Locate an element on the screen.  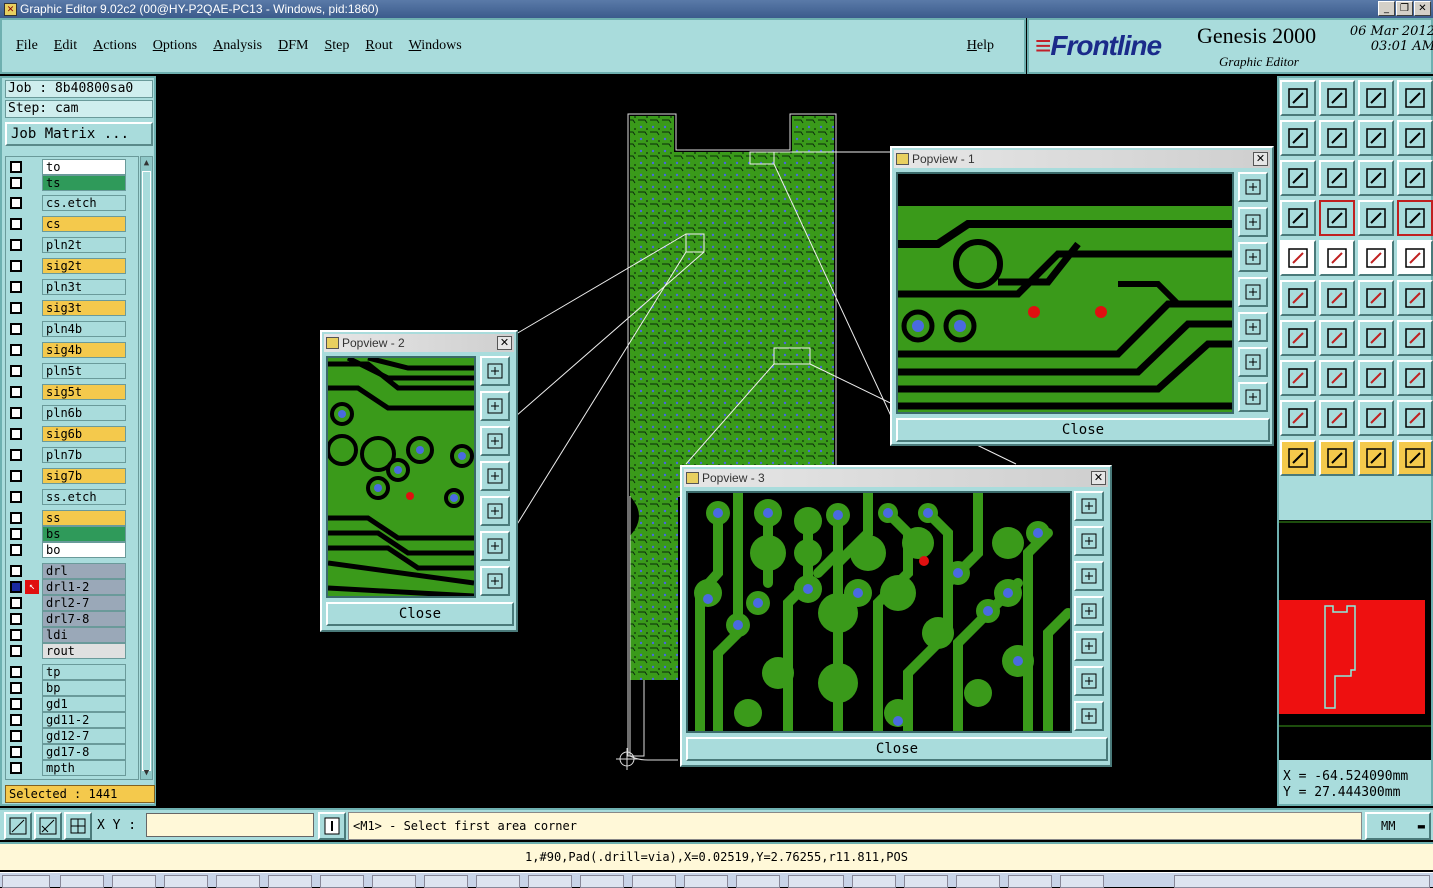
layer-name: pln4b is located at coordinates (84, 329).